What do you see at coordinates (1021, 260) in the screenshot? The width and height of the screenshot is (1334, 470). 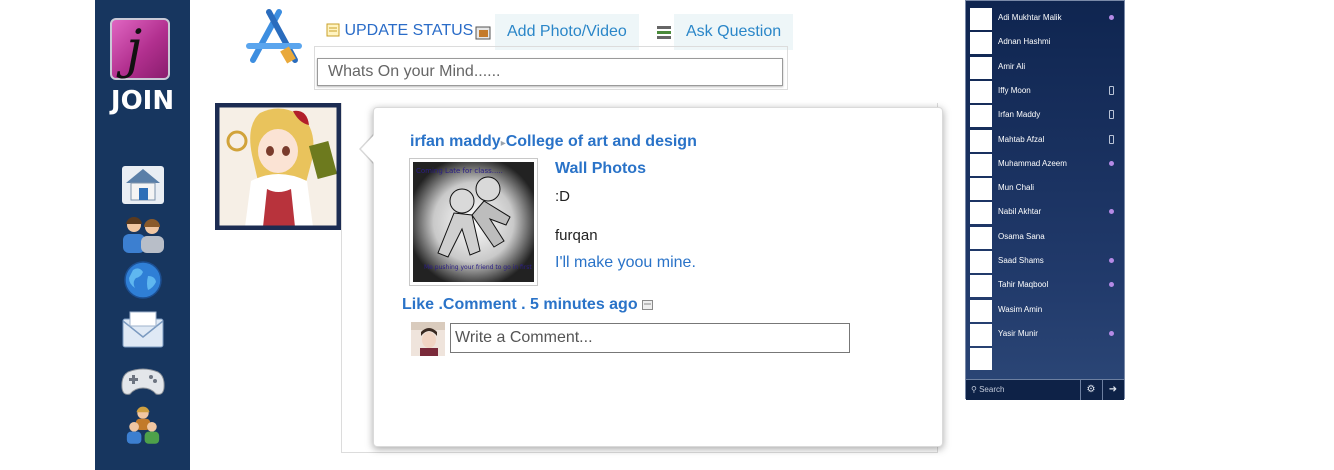 I see `chat-contact-name: Saad Shams` at bounding box center [1021, 260].